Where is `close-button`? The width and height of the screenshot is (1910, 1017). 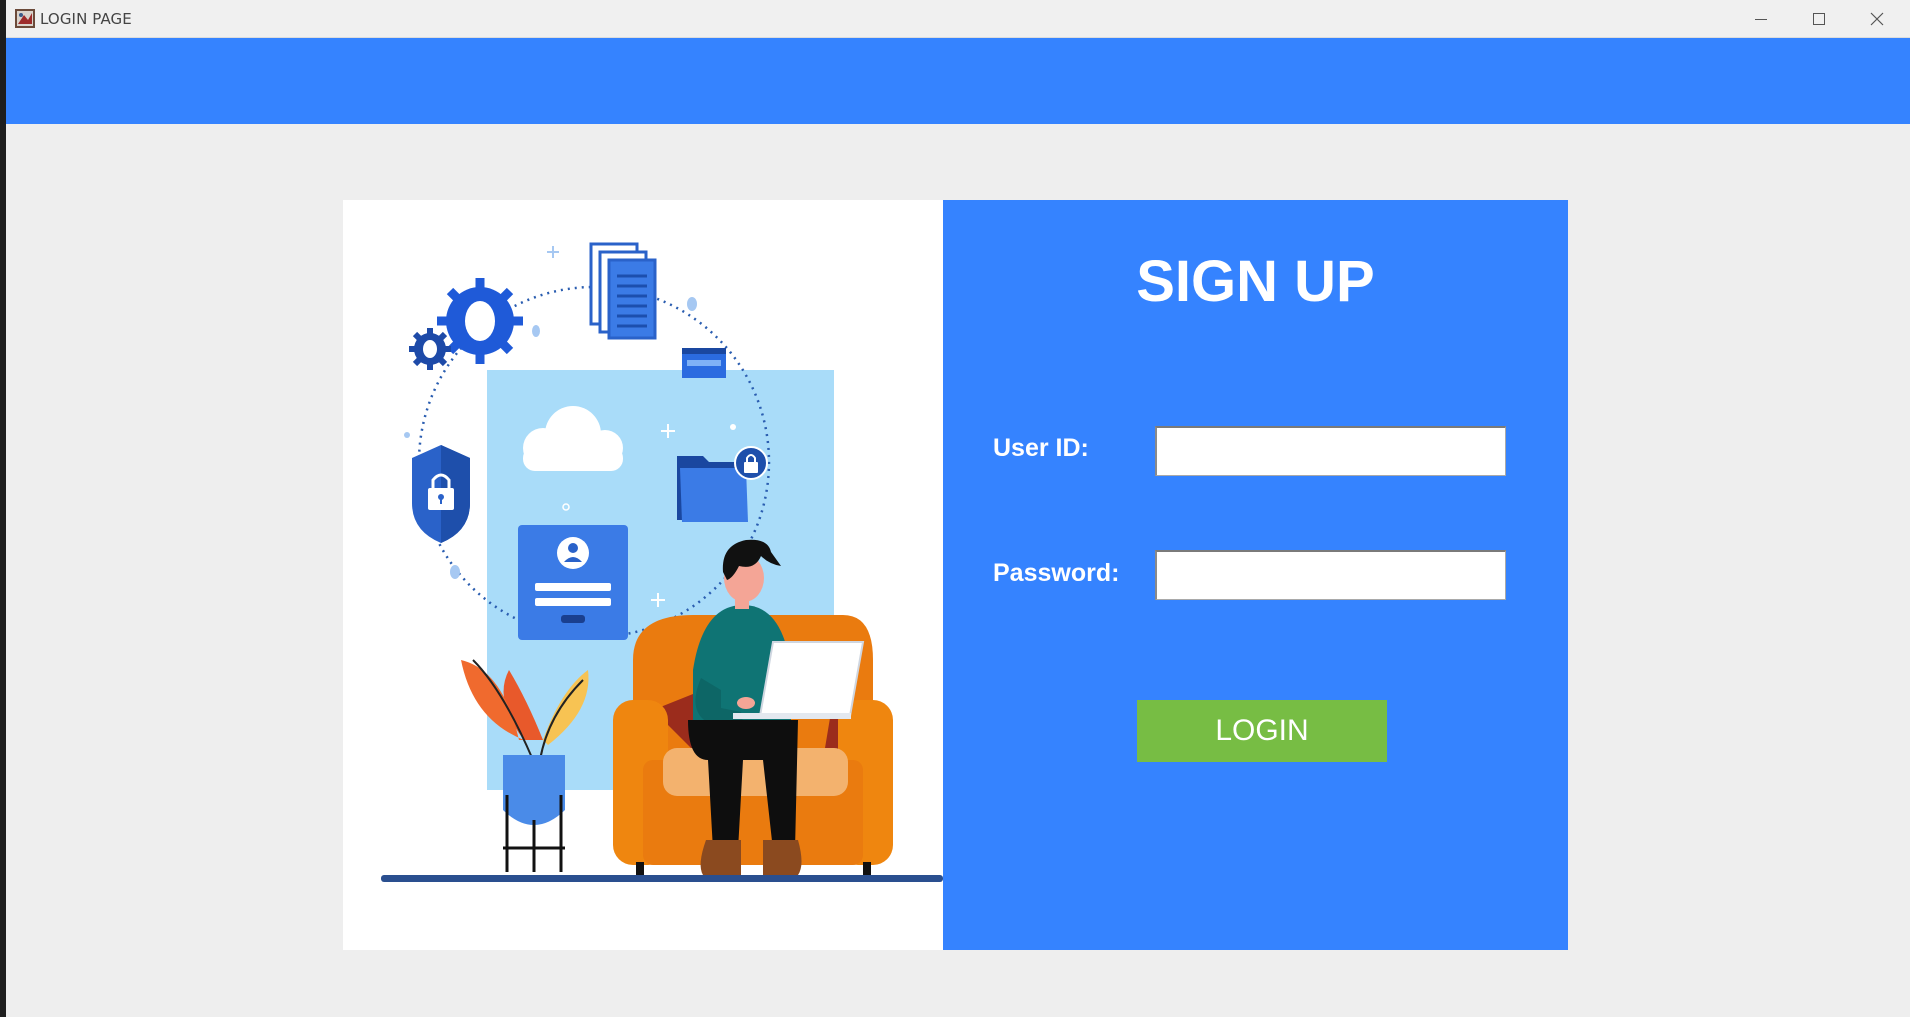
close-button is located at coordinates (1877, 18).